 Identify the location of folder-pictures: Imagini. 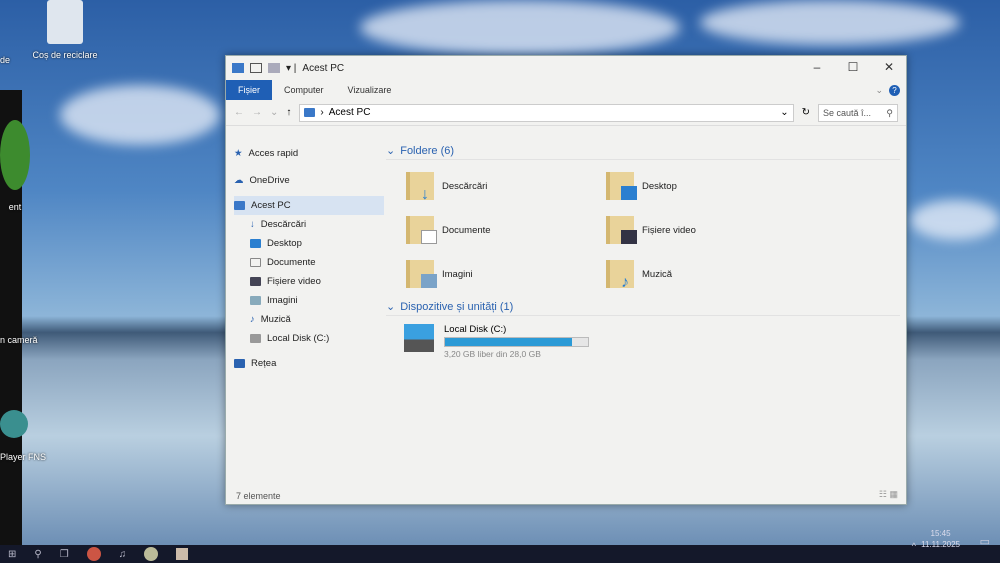
(506, 274).